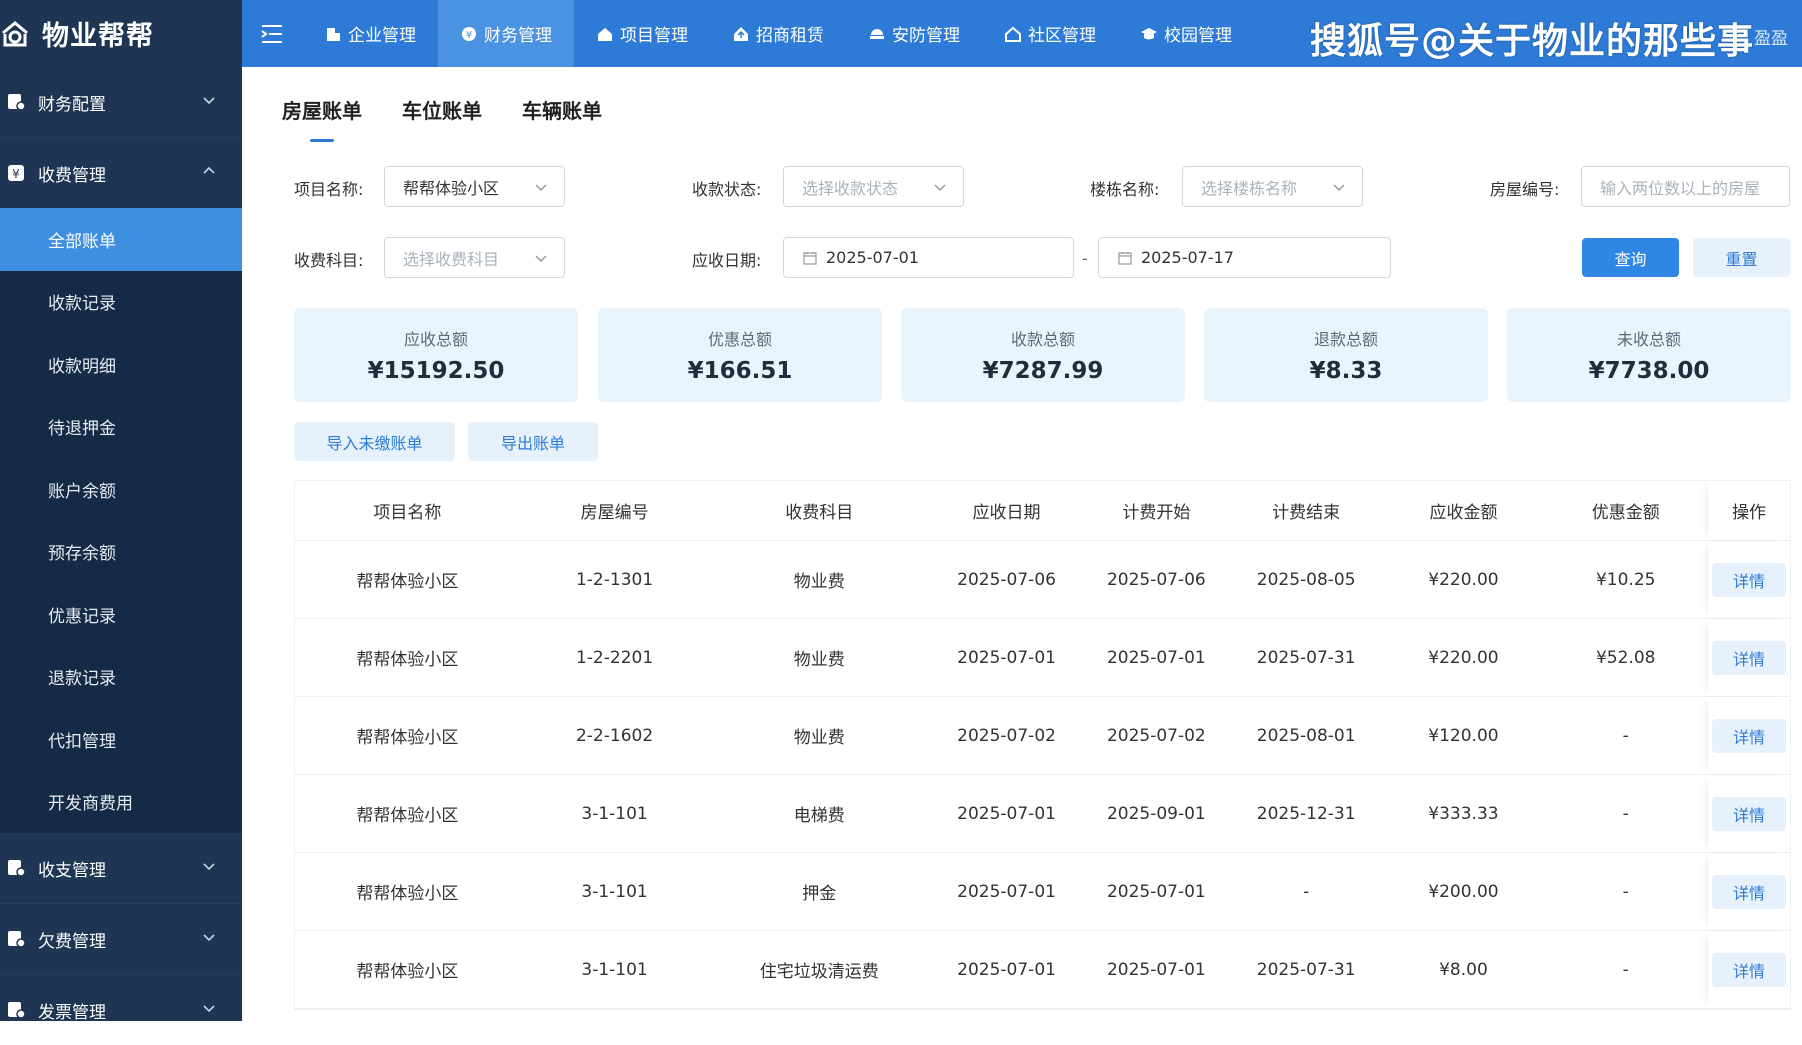 This screenshot has height=1045, width=1802. Describe the element at coordinates (1306, 813) in the screenshot. I see `cell: 2025-12-31` at that location.